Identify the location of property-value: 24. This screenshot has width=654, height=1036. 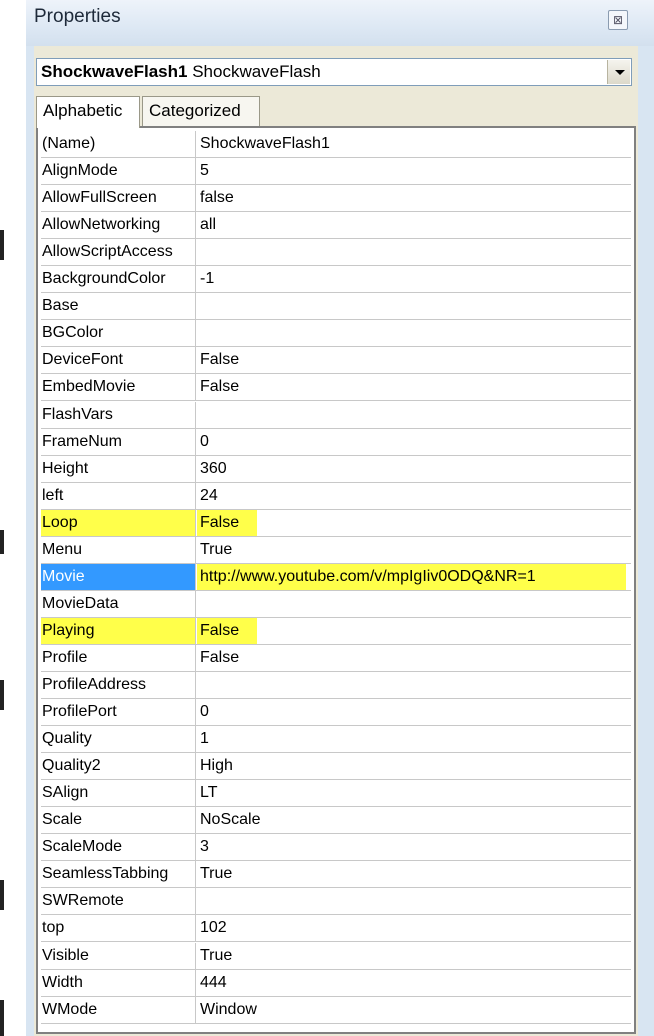
(413, 496).